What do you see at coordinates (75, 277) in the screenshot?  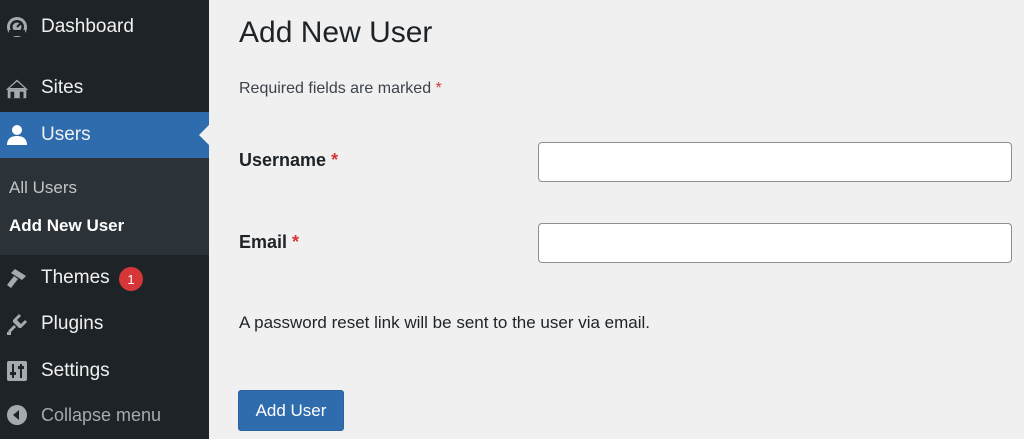 I see `sidebar-item-label: Themes` at bounding box center [75, 277].